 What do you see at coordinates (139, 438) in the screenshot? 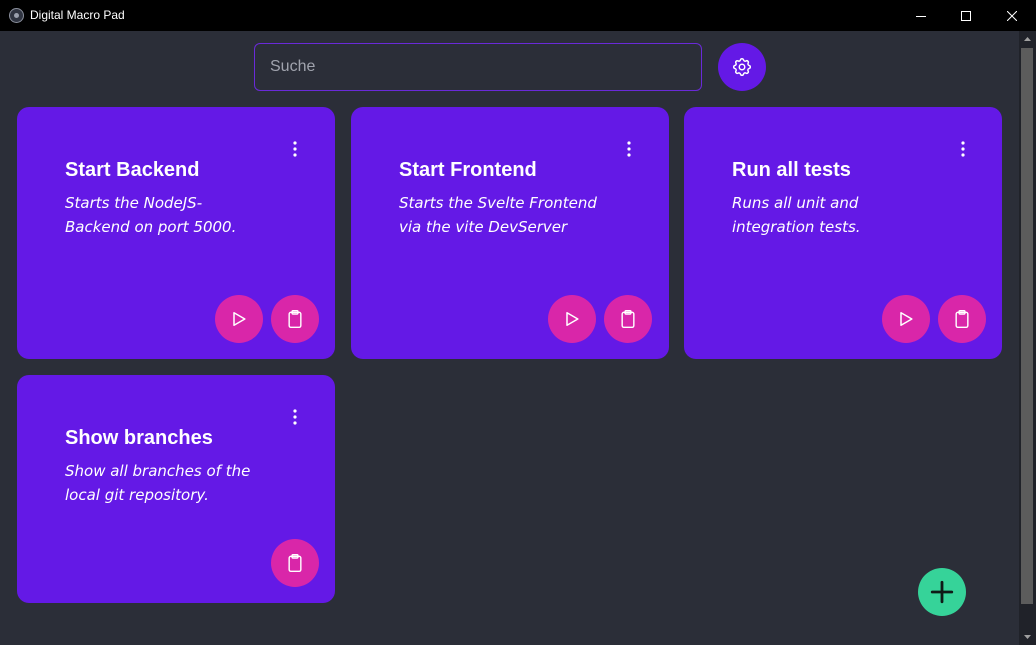
I see `macro-title: Show branches` at bounding box center [139, 438].